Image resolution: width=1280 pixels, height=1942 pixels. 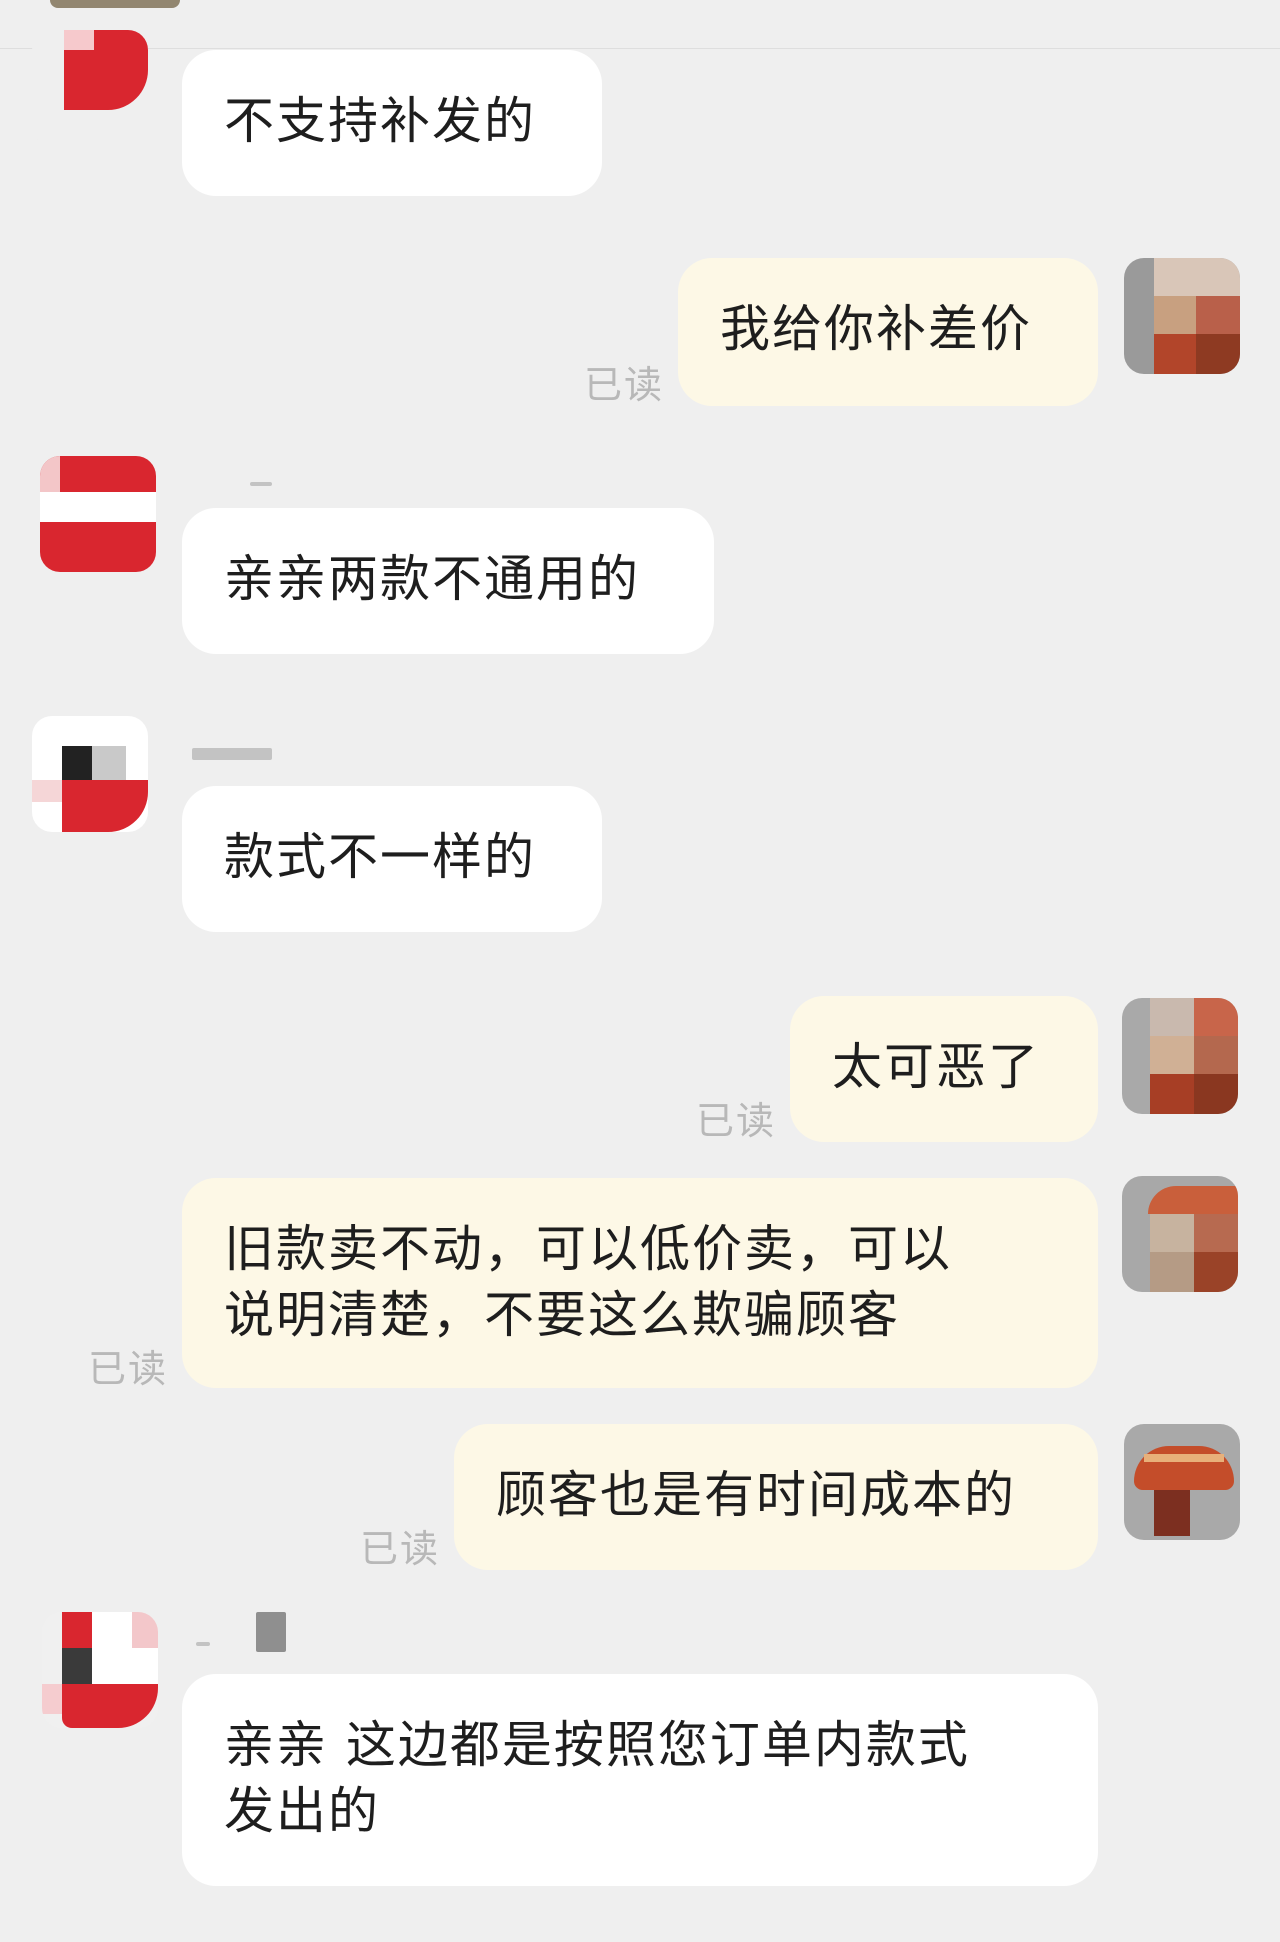 I want to click on header-divider, so click(x=640, y=48).